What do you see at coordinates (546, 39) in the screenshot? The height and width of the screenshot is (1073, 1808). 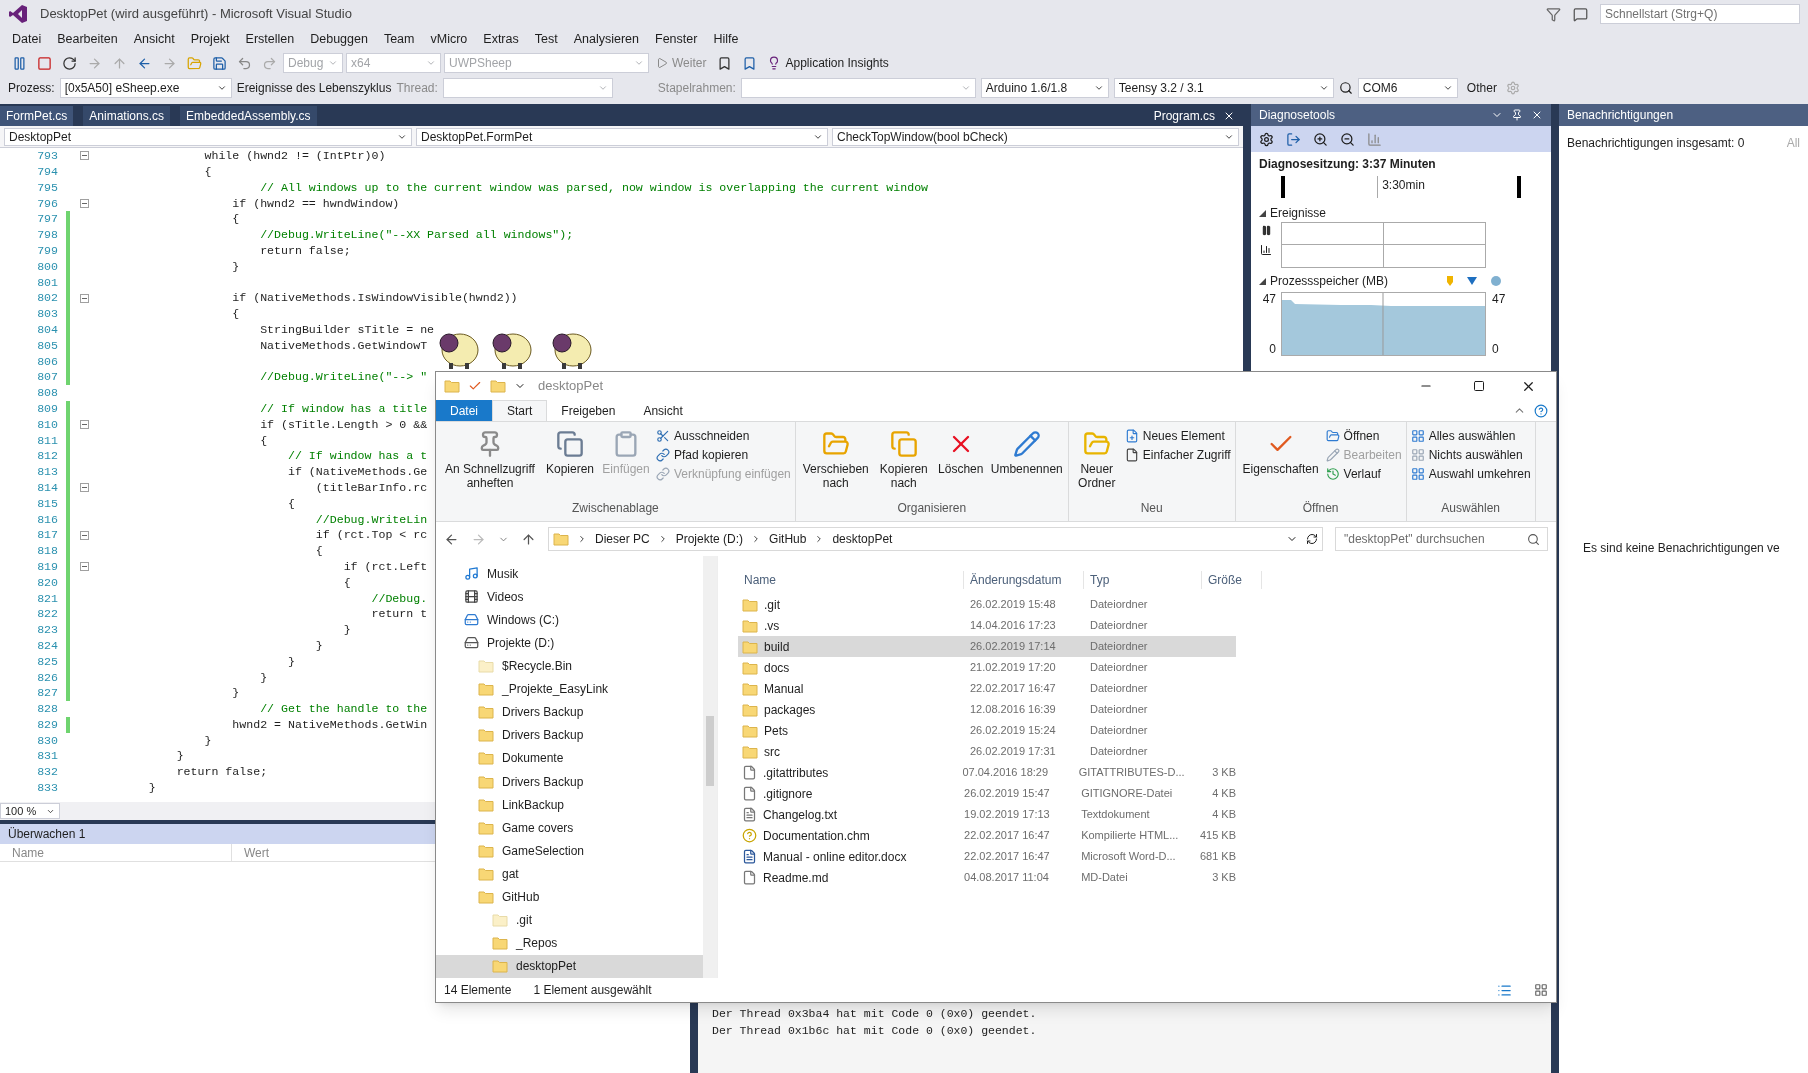 I see `menu-item: Test` at bounding box center [546, 39].